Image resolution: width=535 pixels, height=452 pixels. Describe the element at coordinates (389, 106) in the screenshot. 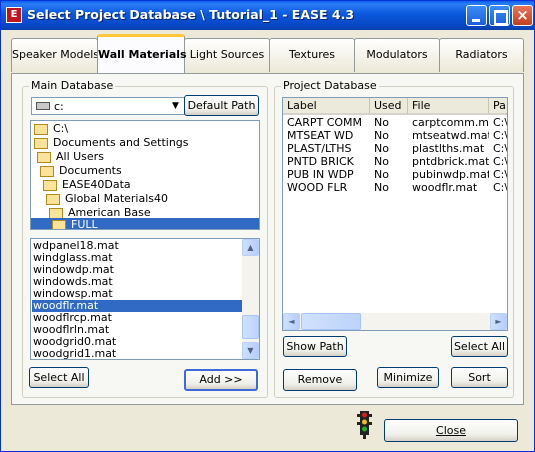

I see `column-header-used: Used` at that location.